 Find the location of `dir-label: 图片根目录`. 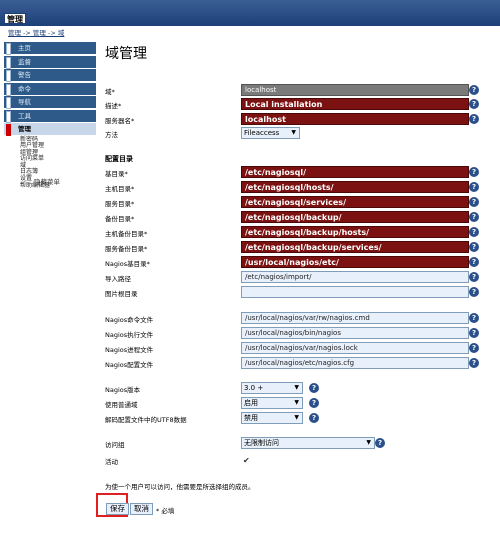

dir-label: 图片根目录 is located at coordinates (121, 294).